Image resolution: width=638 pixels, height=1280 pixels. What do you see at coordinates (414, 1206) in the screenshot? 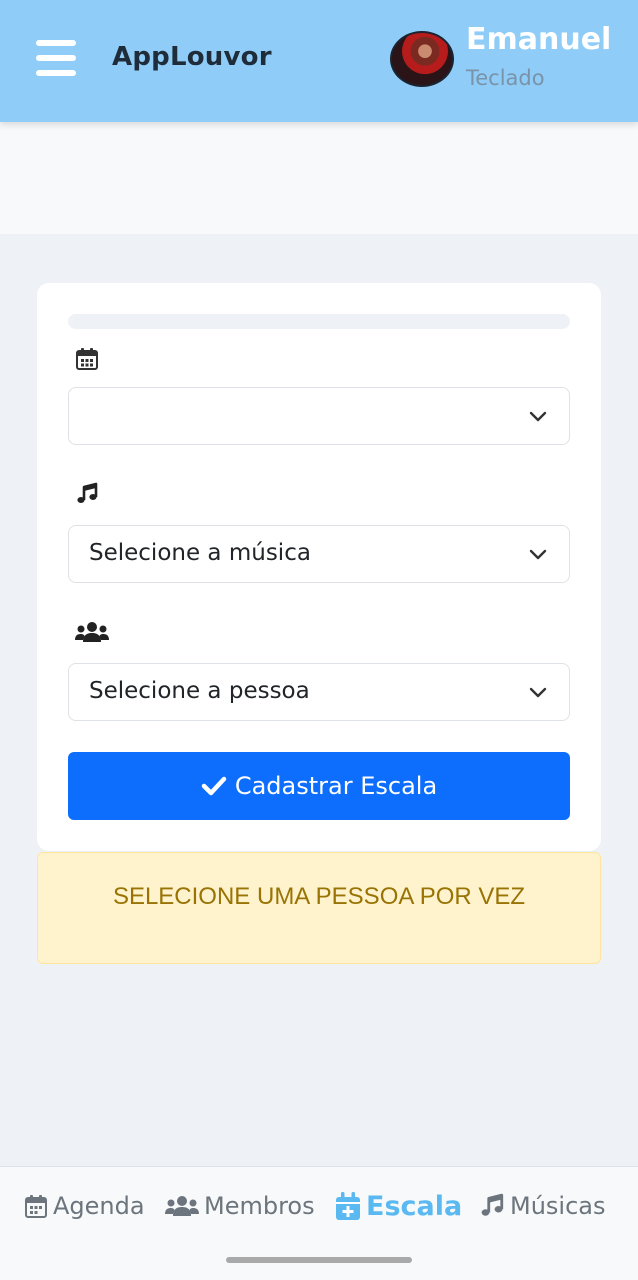
I see `nav-label-escala: Escala` at bounding box center [414, 1206].